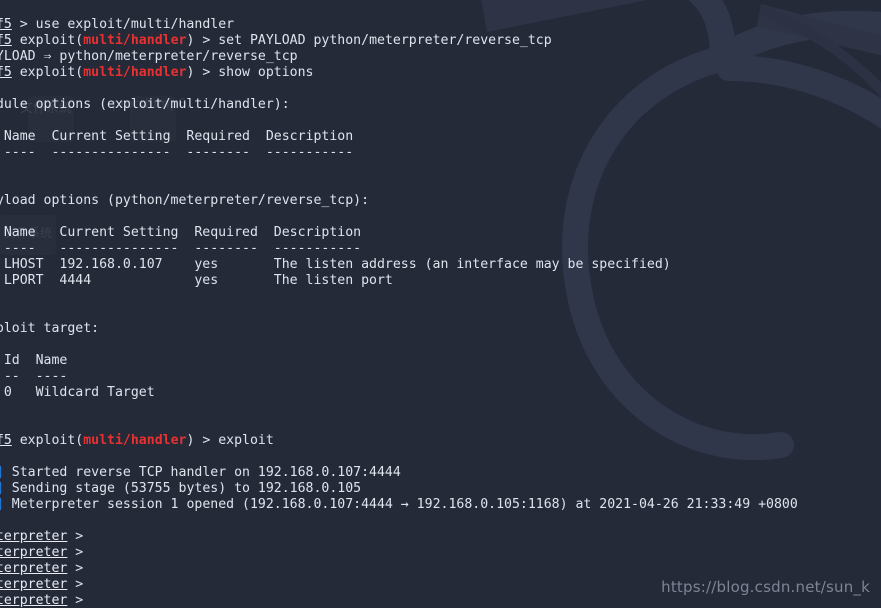 The width and height of the screenshot is (881, 608). I want to click on terminal-span-plain: Module options (exploit/multi/handler):, so click(145, 104).